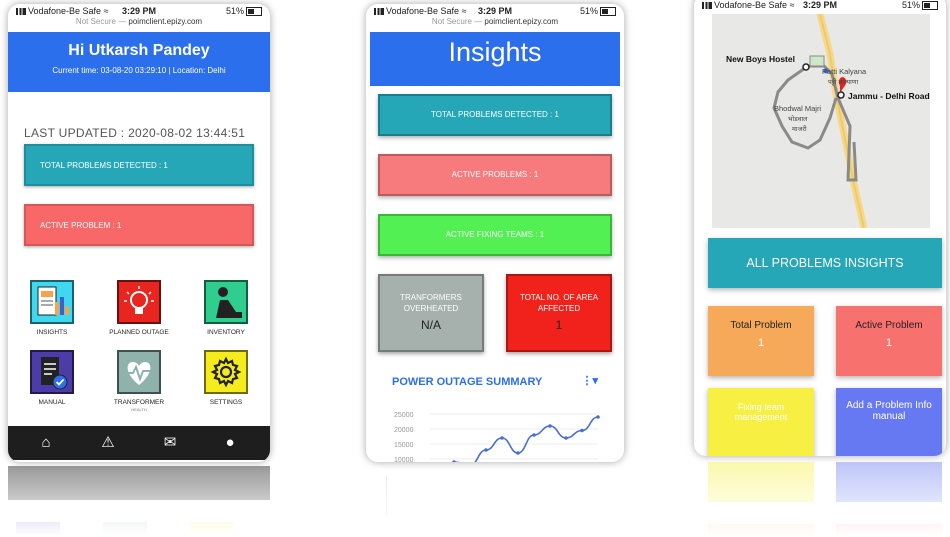  I want to click on mail-icon: ✉, so click(170, 443).